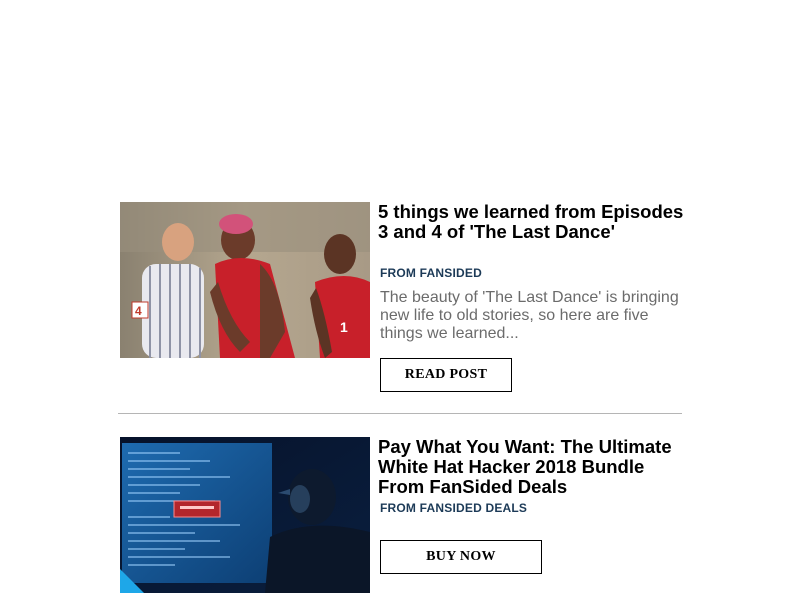  I want to click on article-thumbnail, so click(245, 515).